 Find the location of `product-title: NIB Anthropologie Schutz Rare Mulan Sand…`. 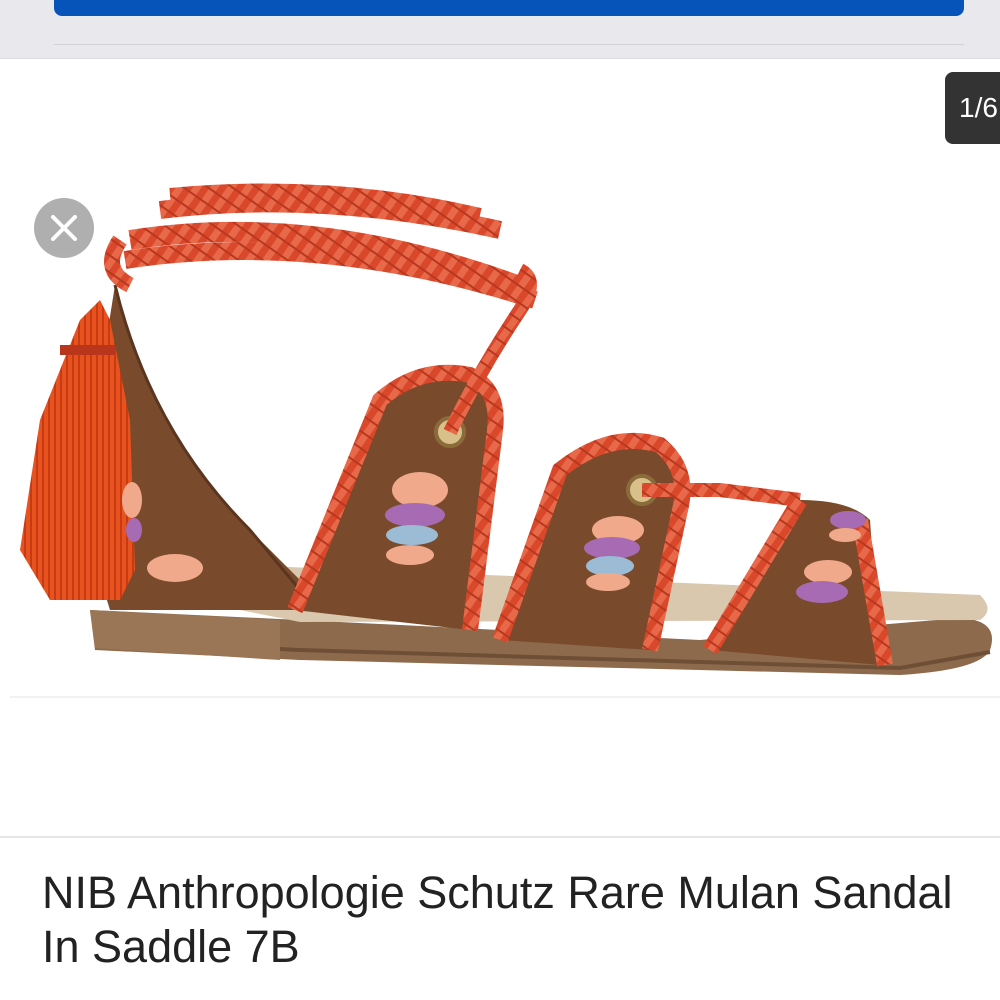

product-title: NIB Anthropologie Schutz Rare Mulan Sand… is located at coordinates (497, 919).